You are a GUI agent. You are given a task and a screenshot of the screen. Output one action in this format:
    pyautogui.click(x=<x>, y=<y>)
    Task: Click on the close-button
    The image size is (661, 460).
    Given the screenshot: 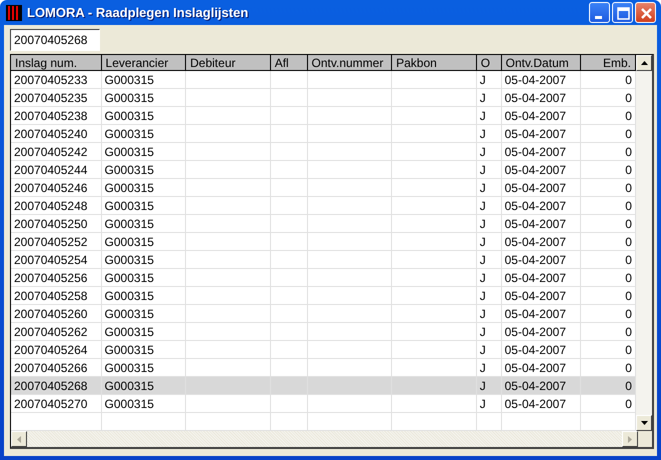 What is the action you would take?
    pyautogui.click(x=645, y=12)
    